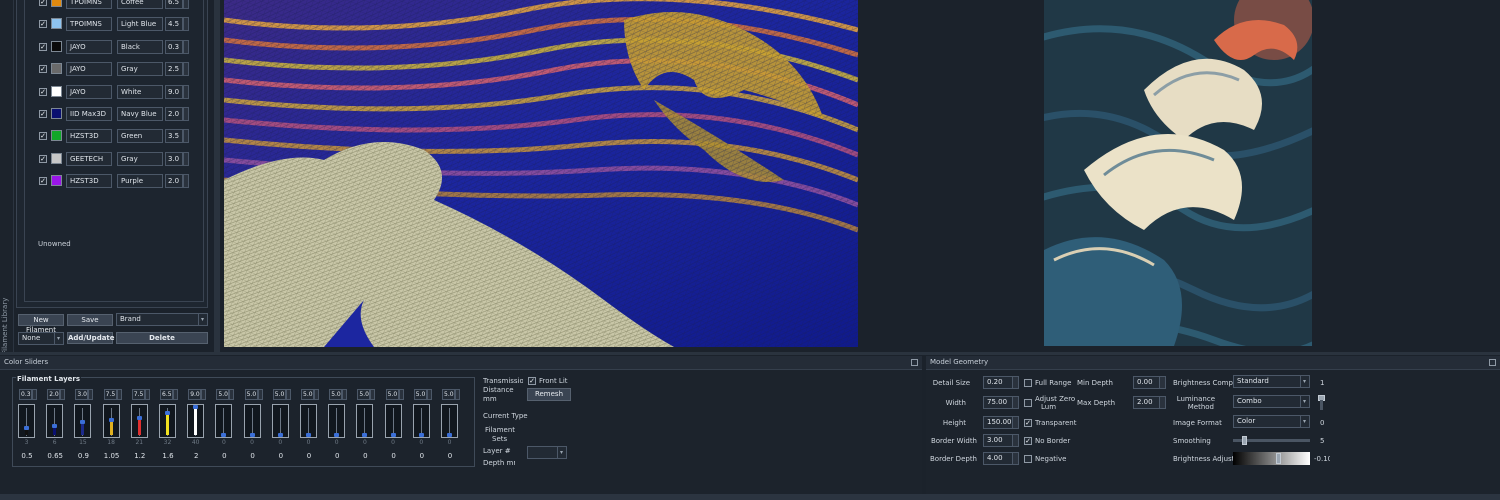  Describe the element at coordinates (174, 24) in the screenshot. I see `filament-td-field: 4.5` at that location.